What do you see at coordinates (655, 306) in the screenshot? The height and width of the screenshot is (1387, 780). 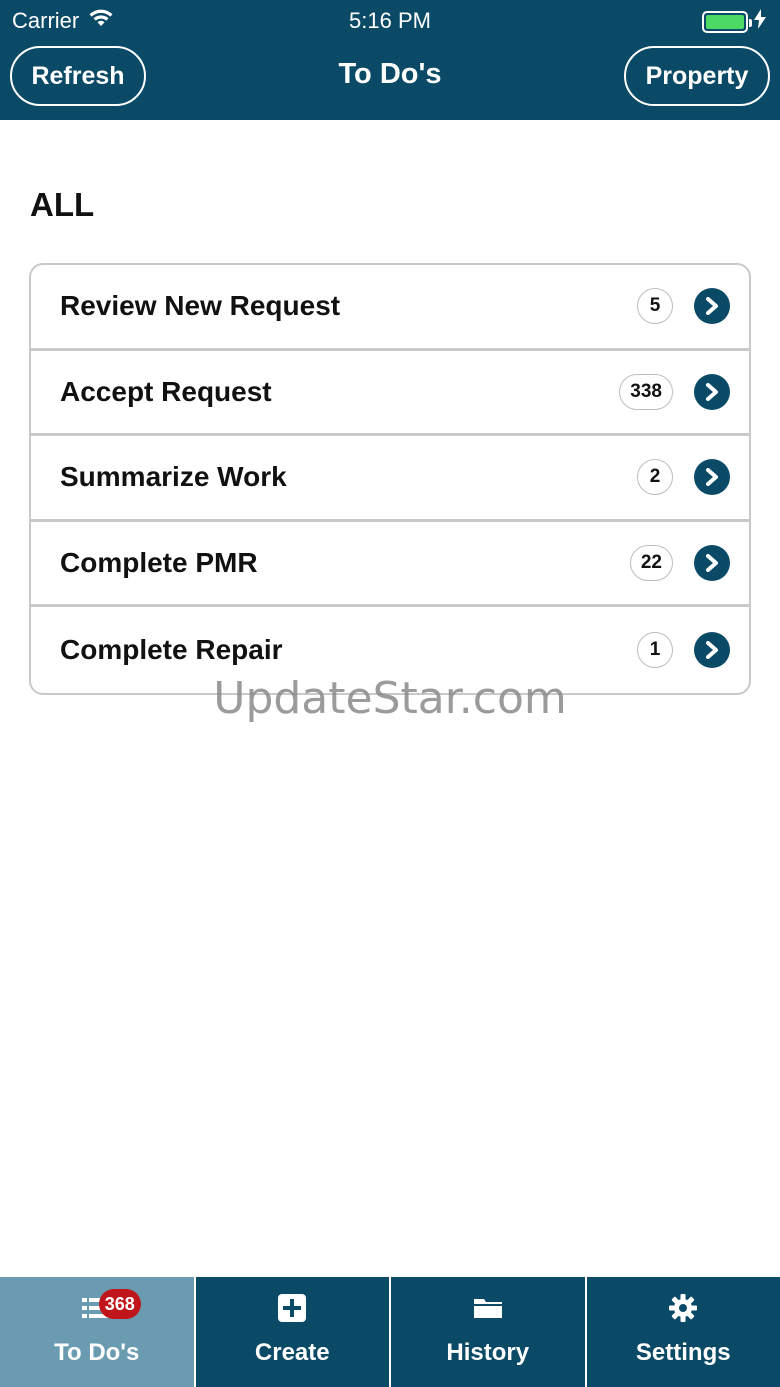 I see `count-badge: 5` at bounding box center [655, 306].